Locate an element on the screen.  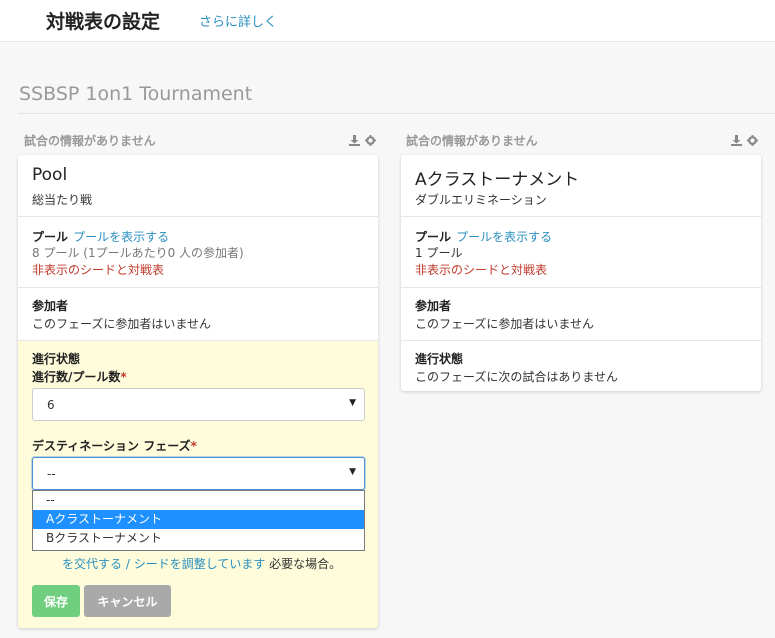
adjust-seeds-link: シードを調整しています is located at coordinates (200, 564).